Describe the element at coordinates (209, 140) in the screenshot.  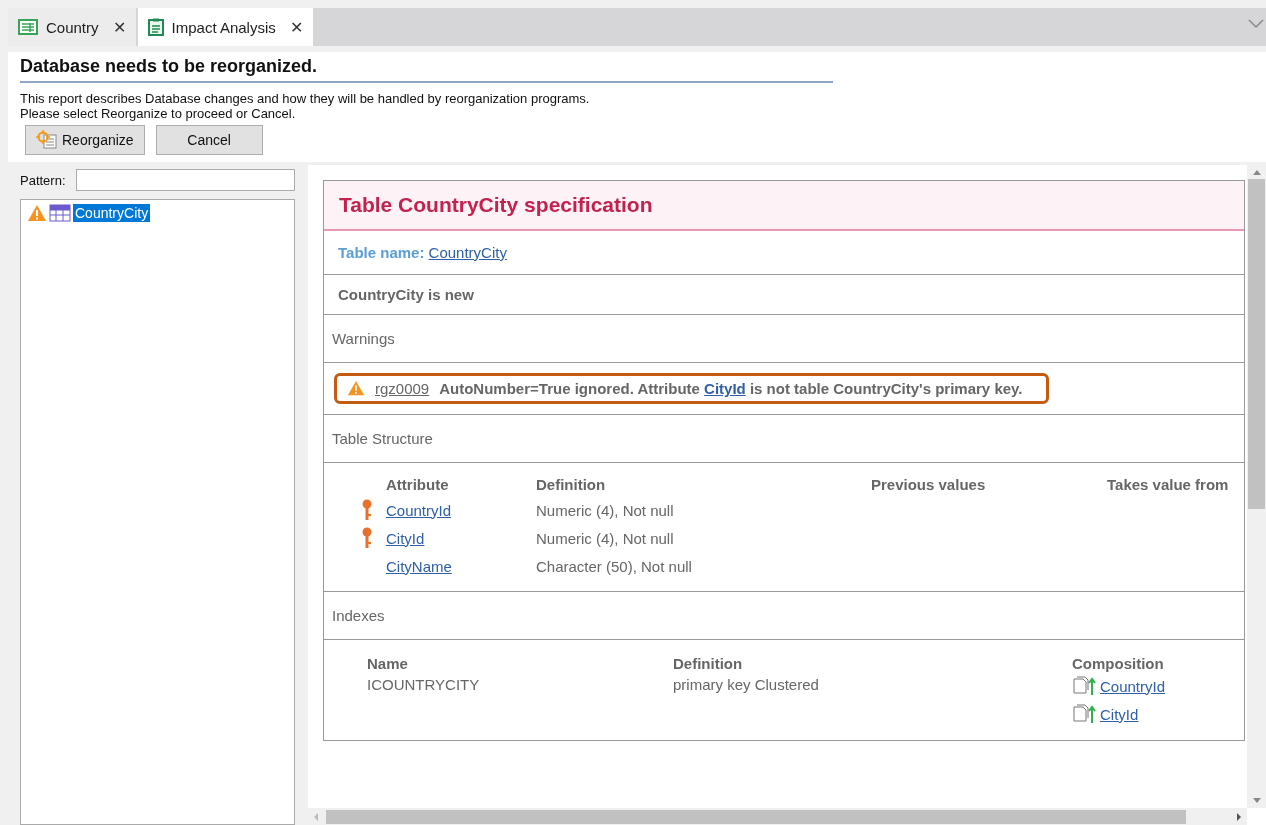
I see `toolbar-button: Cancel` at that location.